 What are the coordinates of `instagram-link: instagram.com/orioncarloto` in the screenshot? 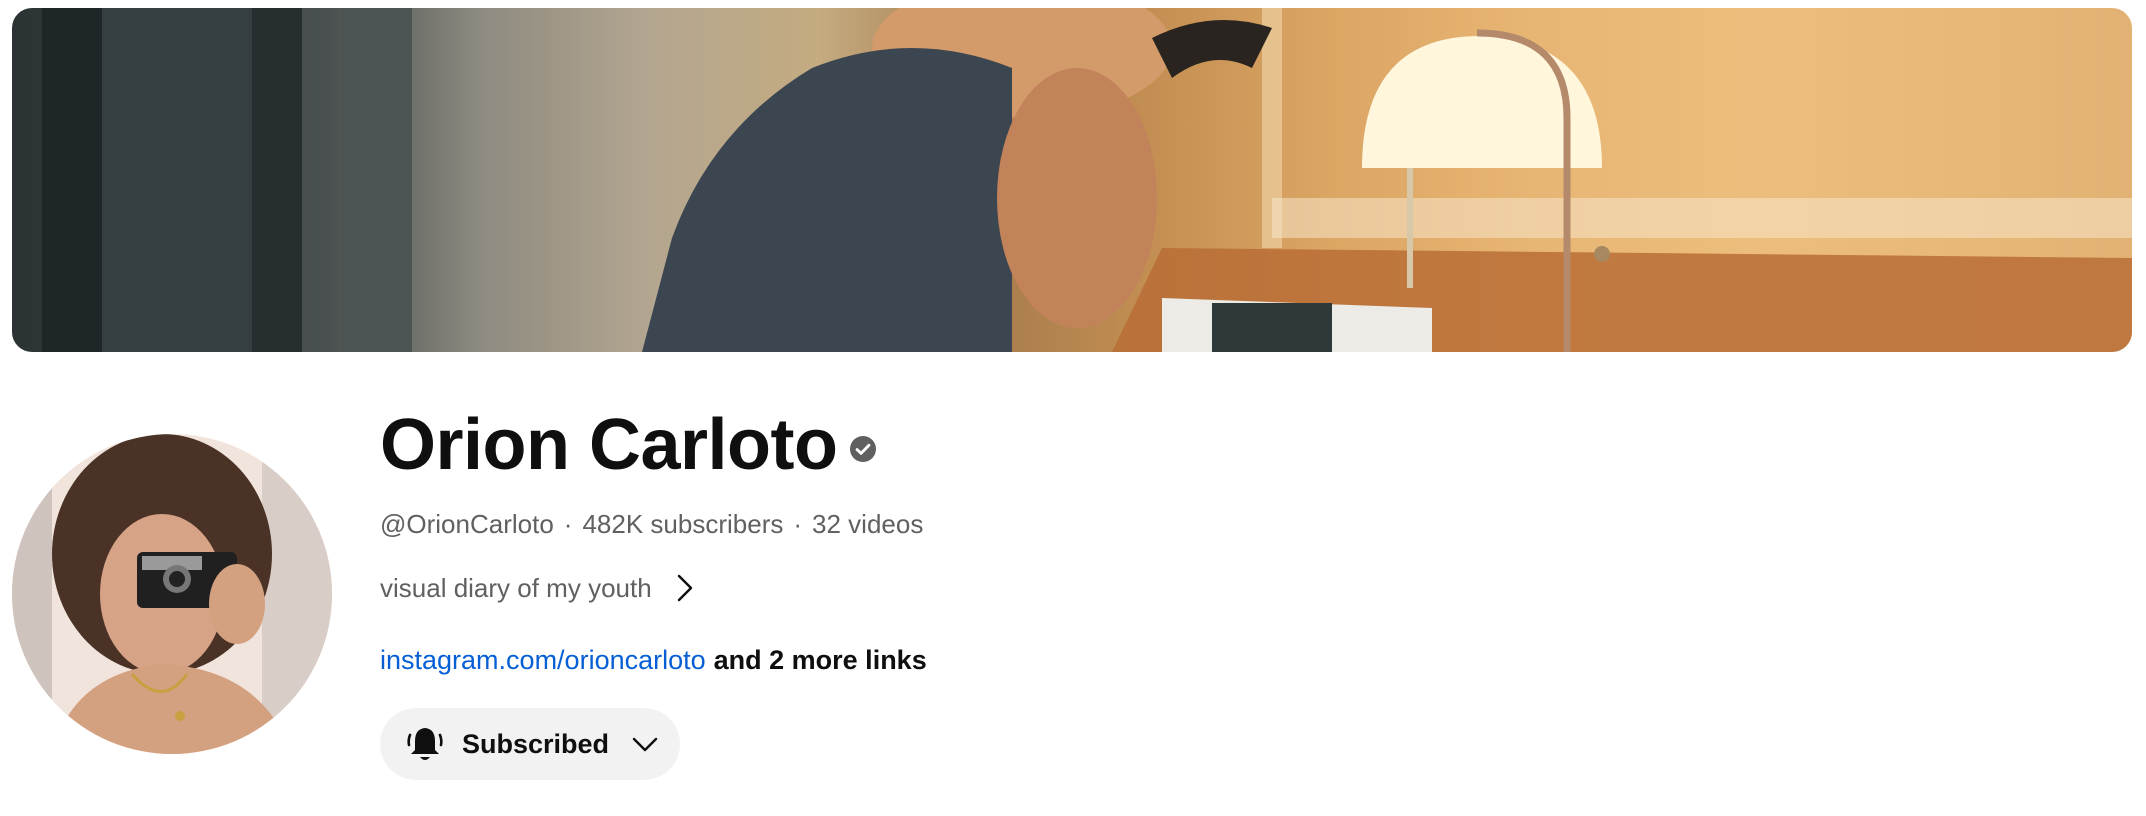 It's located at (543, 660).